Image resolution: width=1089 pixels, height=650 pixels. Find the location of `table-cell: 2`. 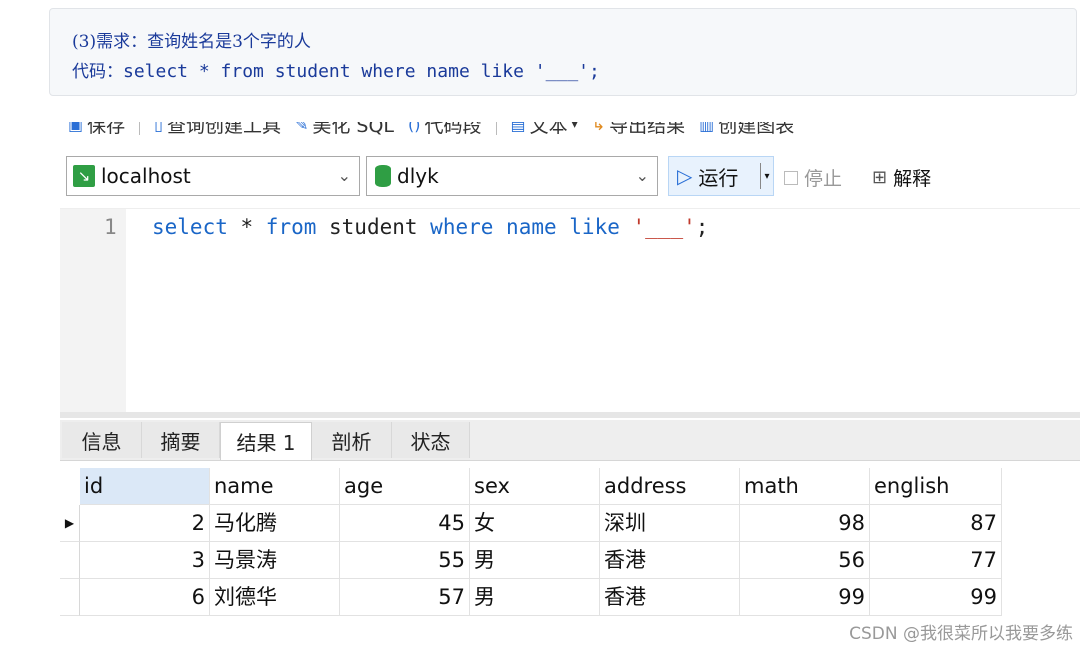

table-cell: 2 is located at coordinates (145, 523).